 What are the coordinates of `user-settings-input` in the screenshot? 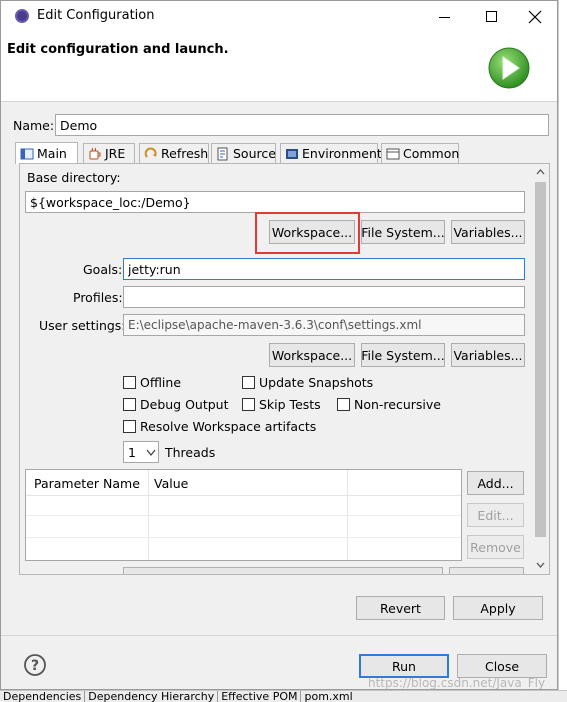 It's located at (324, 325).